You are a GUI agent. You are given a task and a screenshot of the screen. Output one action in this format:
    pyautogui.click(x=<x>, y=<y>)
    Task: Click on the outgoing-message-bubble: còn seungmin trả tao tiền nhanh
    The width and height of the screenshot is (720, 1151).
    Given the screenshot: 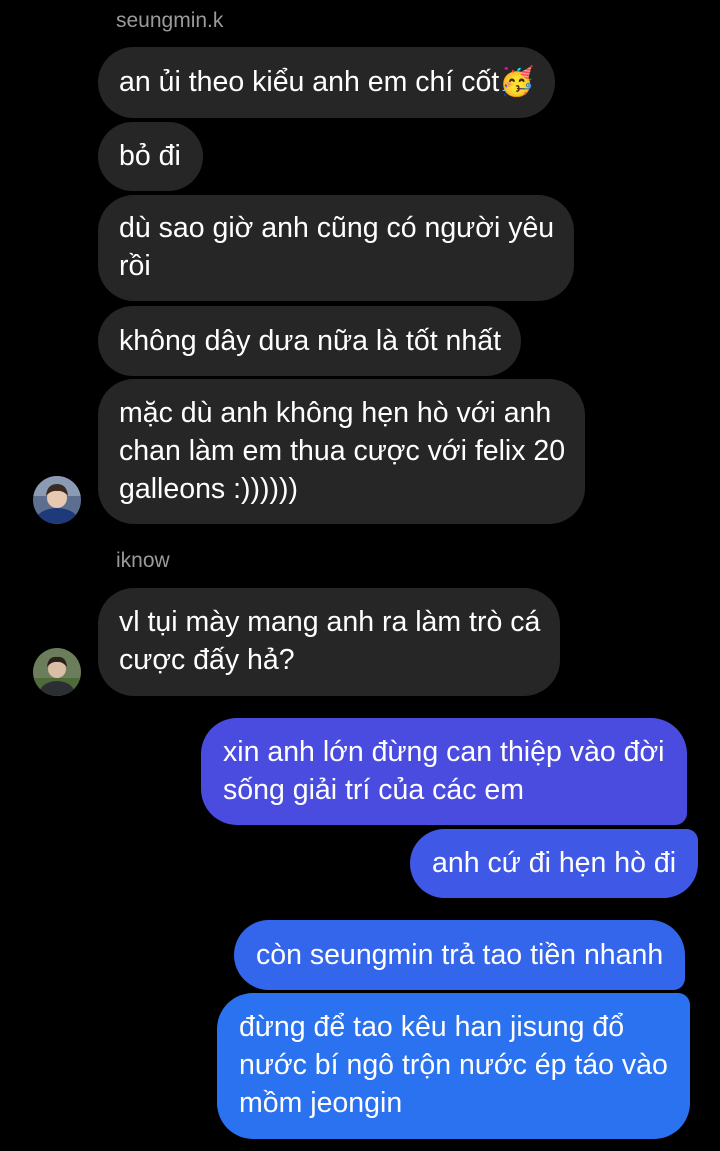 What is the action you would take?
    pyautogui.click(x=460, y=955)
    